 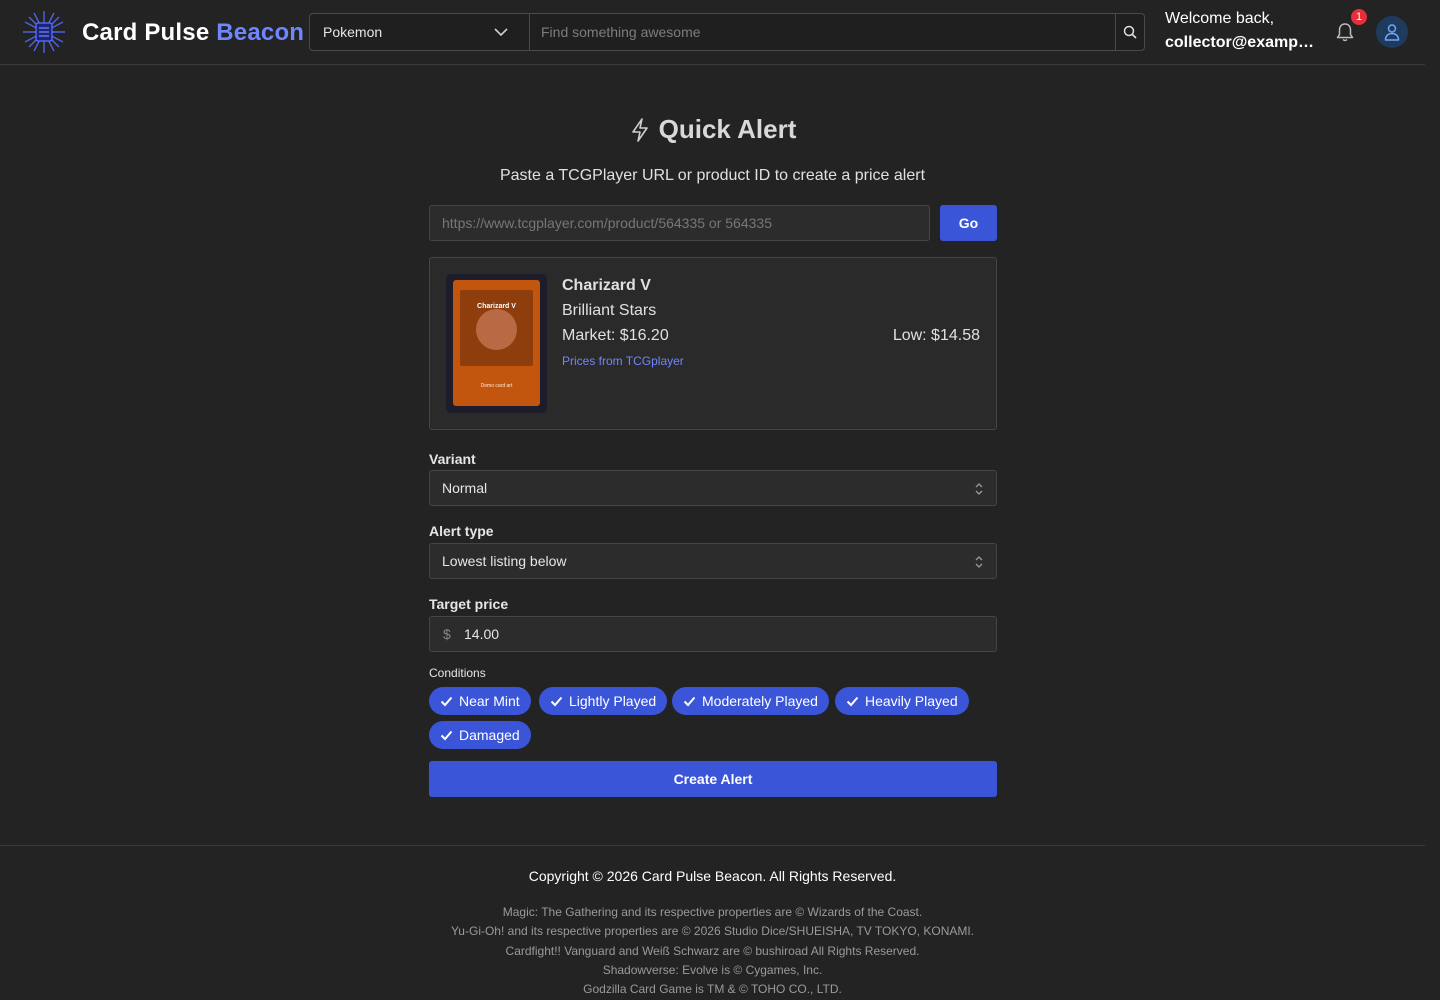 What do you see at coordinates (712, 845) in the screenshot?
I see `footer-divider` at bounding box center [712, 845].